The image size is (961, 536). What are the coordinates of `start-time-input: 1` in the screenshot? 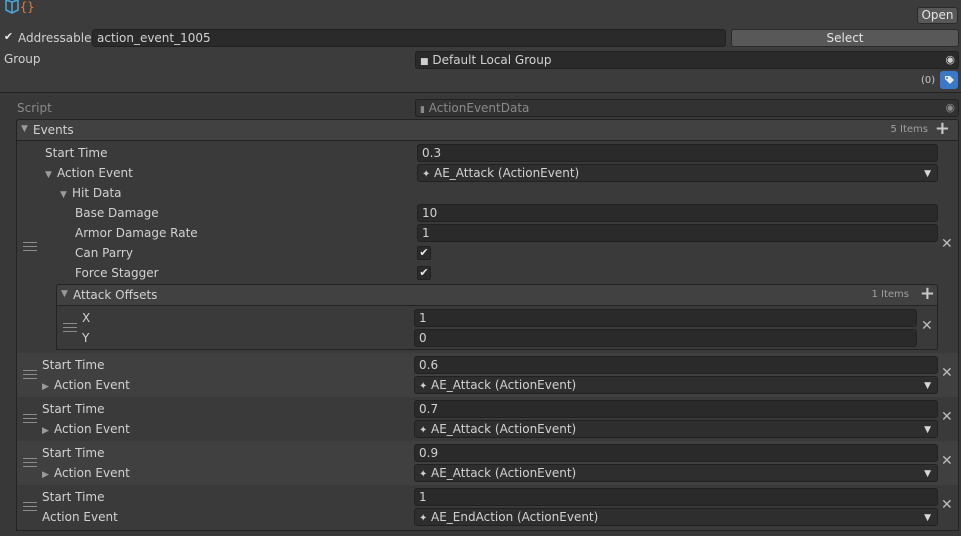 It's located at (676, 497).